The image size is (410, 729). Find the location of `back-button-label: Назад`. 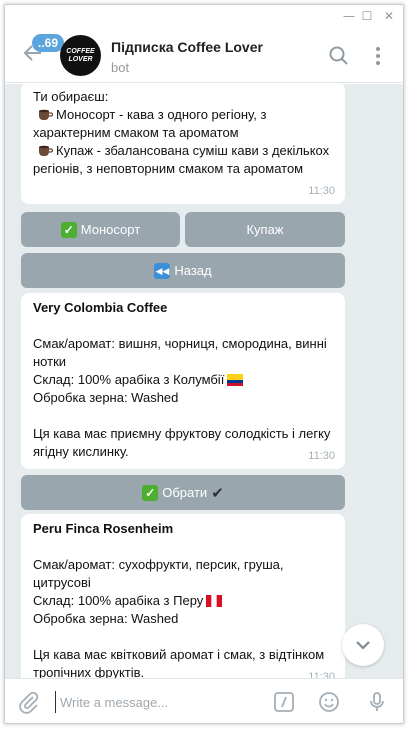

back-button-label: Назад is located at coordinates (193, 270).